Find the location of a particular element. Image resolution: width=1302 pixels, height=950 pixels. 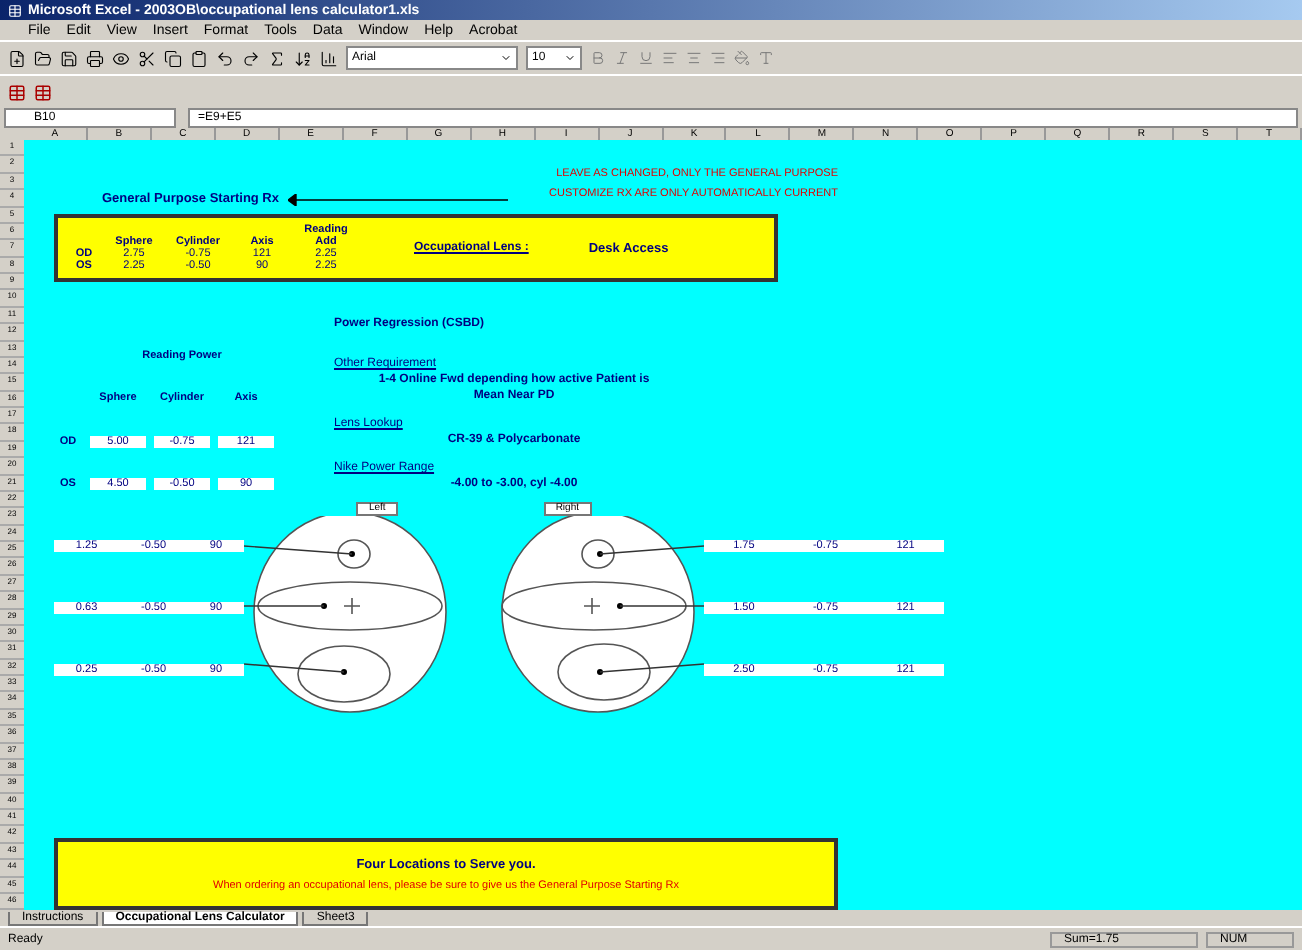

italic-icon is located at coordinates (622, 58).